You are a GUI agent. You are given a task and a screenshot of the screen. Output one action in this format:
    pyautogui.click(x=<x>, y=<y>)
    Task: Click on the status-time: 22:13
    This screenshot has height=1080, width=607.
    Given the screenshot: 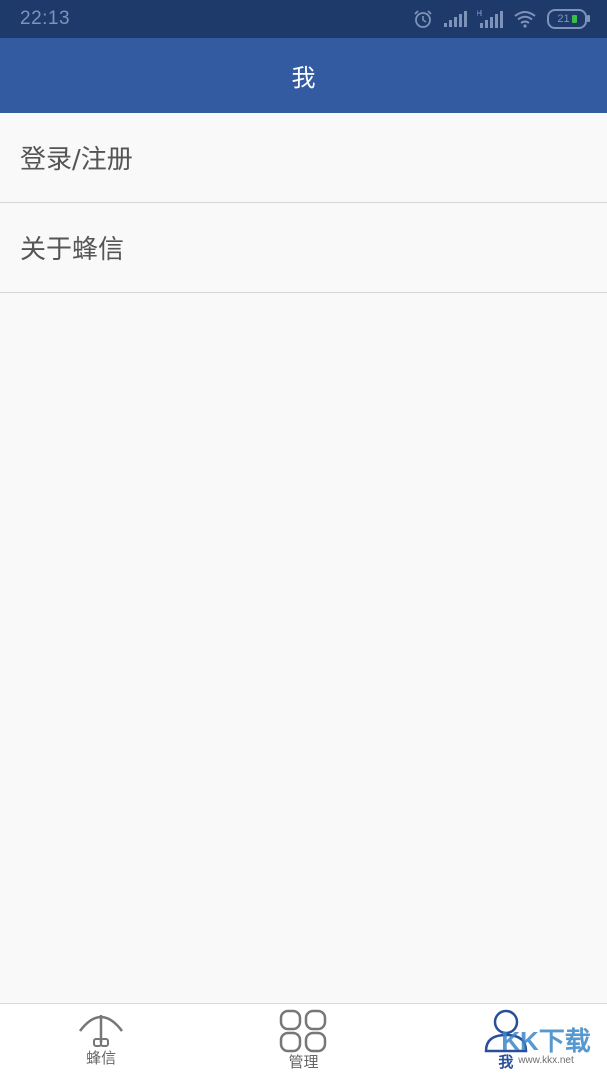 What is the action you would take?
    pyautogui.click(x=45, y=18)
    